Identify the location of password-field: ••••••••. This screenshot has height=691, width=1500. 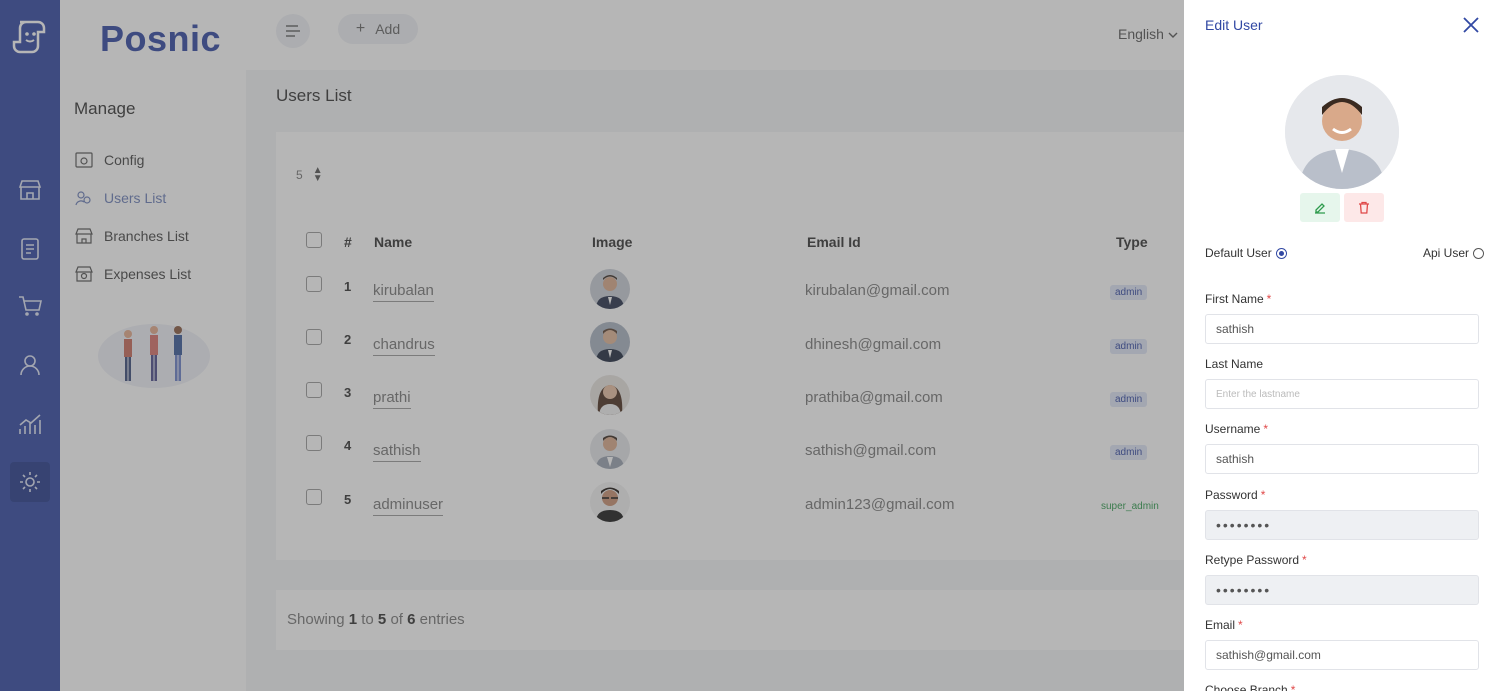
(1342, 525).